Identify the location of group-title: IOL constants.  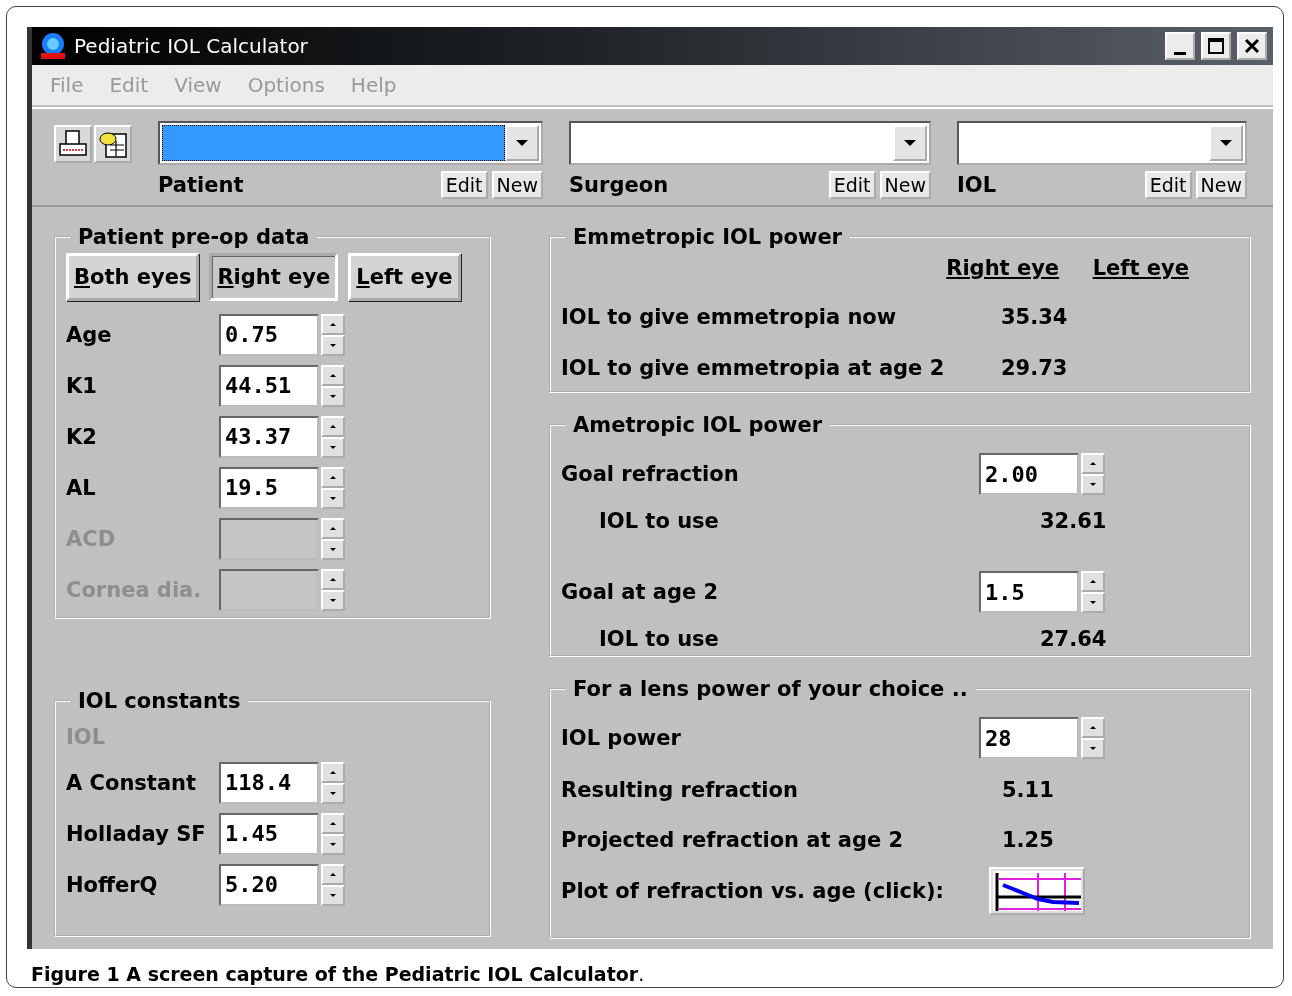
(159, 701).